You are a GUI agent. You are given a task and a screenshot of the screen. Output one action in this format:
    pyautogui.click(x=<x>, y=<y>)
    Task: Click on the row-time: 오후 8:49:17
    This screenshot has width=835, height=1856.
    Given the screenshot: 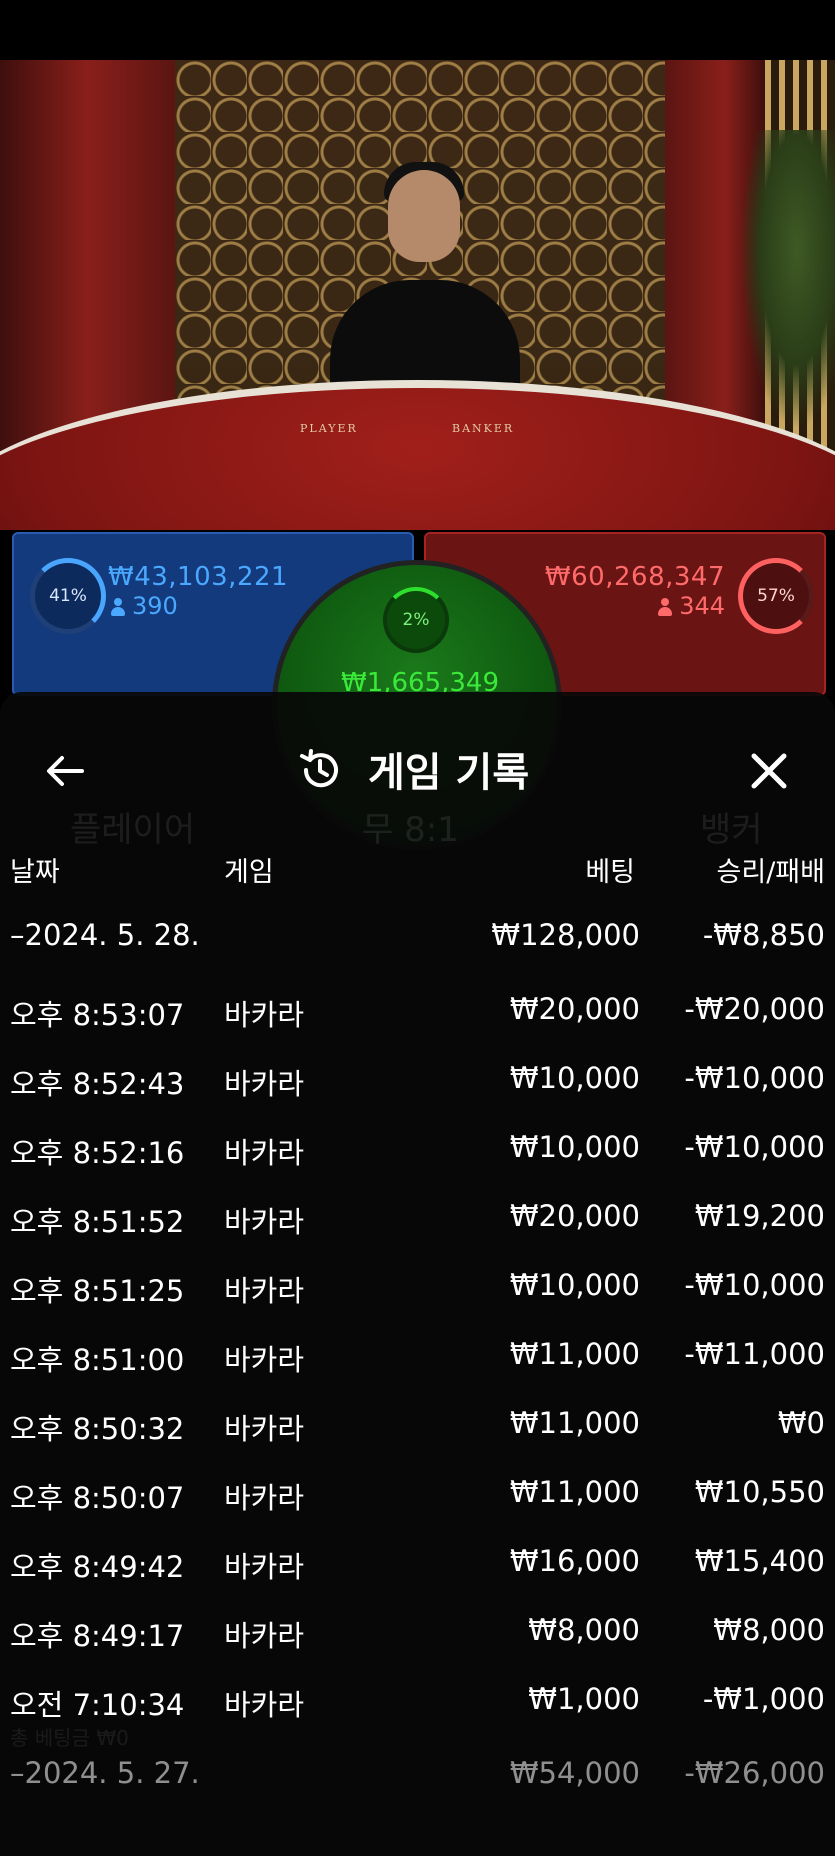 What is the action you would take?
    pyautogui.click(x=97, y=1636)
    